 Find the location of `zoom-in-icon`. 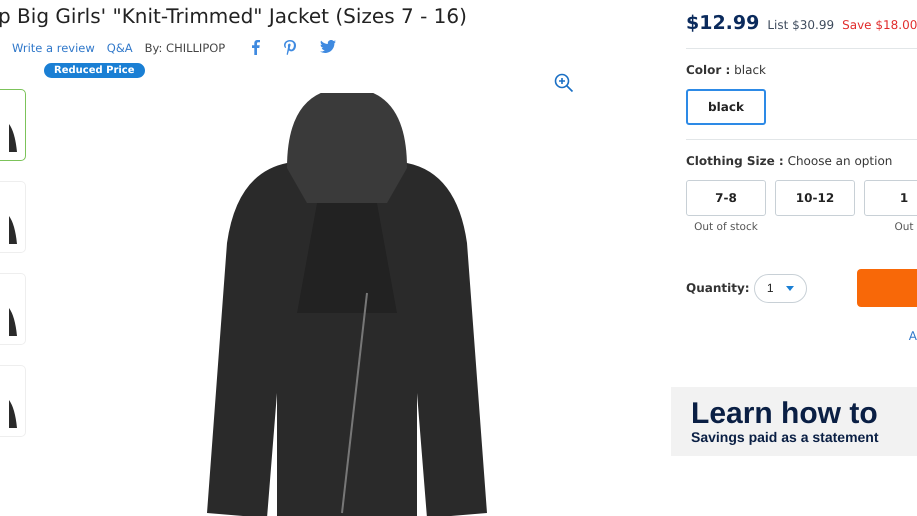

zoom-in-icon is located at coordinates (564, 83).